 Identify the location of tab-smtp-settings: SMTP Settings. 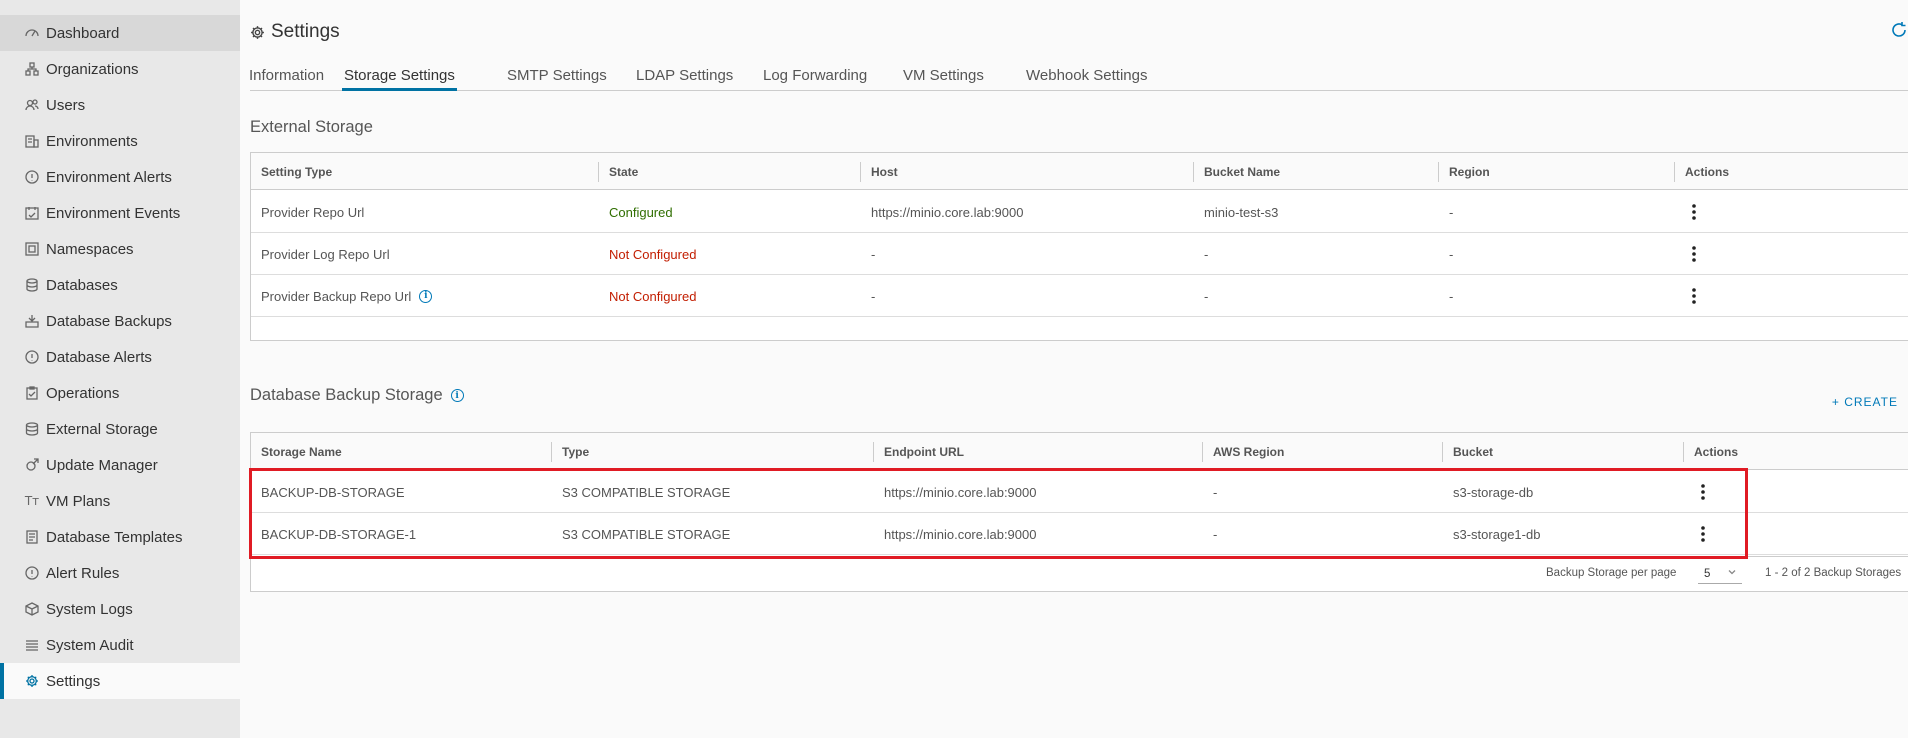
(557, 75).